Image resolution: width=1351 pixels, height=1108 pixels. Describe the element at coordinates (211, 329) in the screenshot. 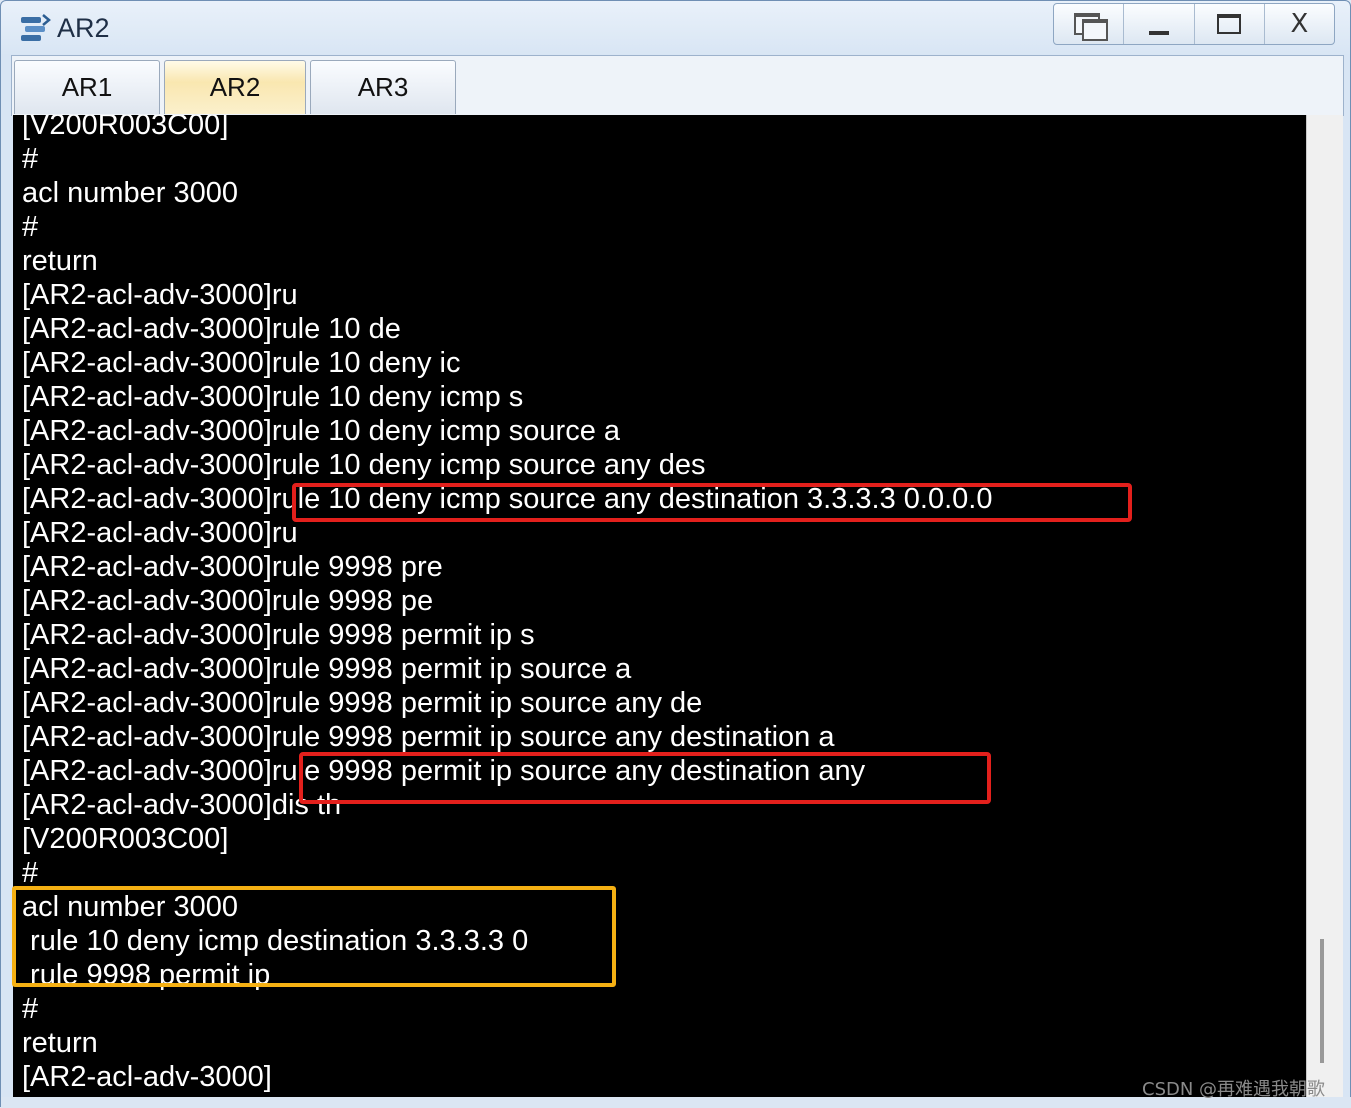

I see `terminal-line: [AR2-acl-adv-3000]rule 10 de` at that location.